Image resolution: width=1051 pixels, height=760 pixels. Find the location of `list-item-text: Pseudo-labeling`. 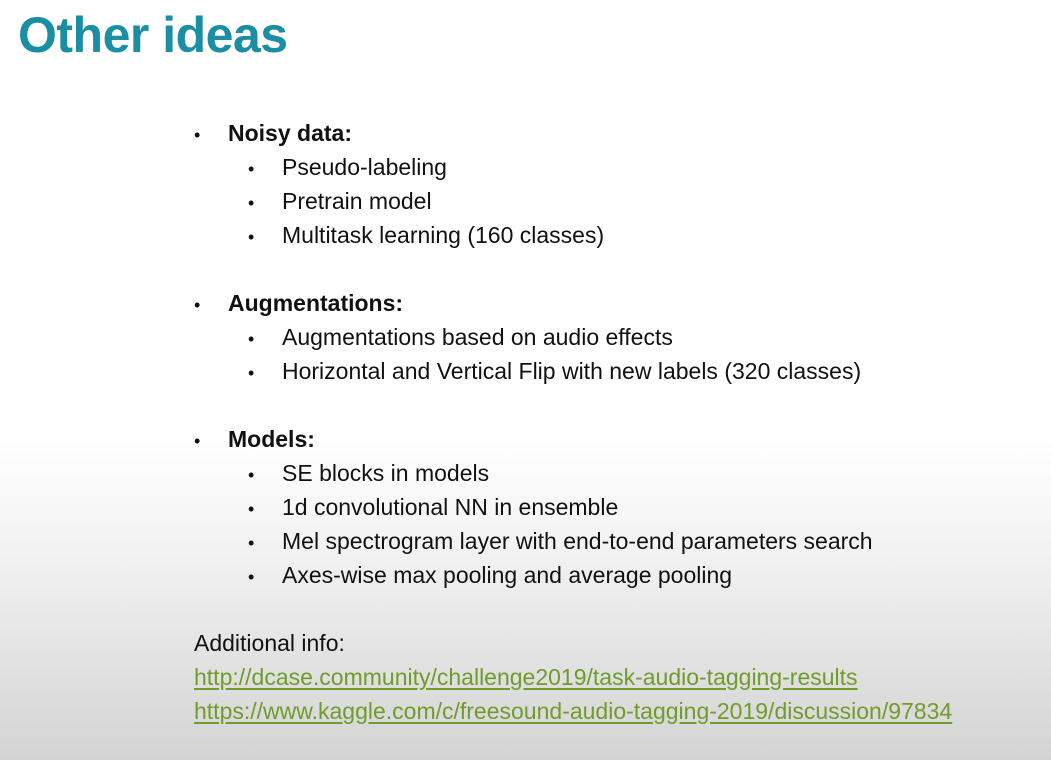

list-item-text: Pseudo-labeling is located at coordinates (364, 167).